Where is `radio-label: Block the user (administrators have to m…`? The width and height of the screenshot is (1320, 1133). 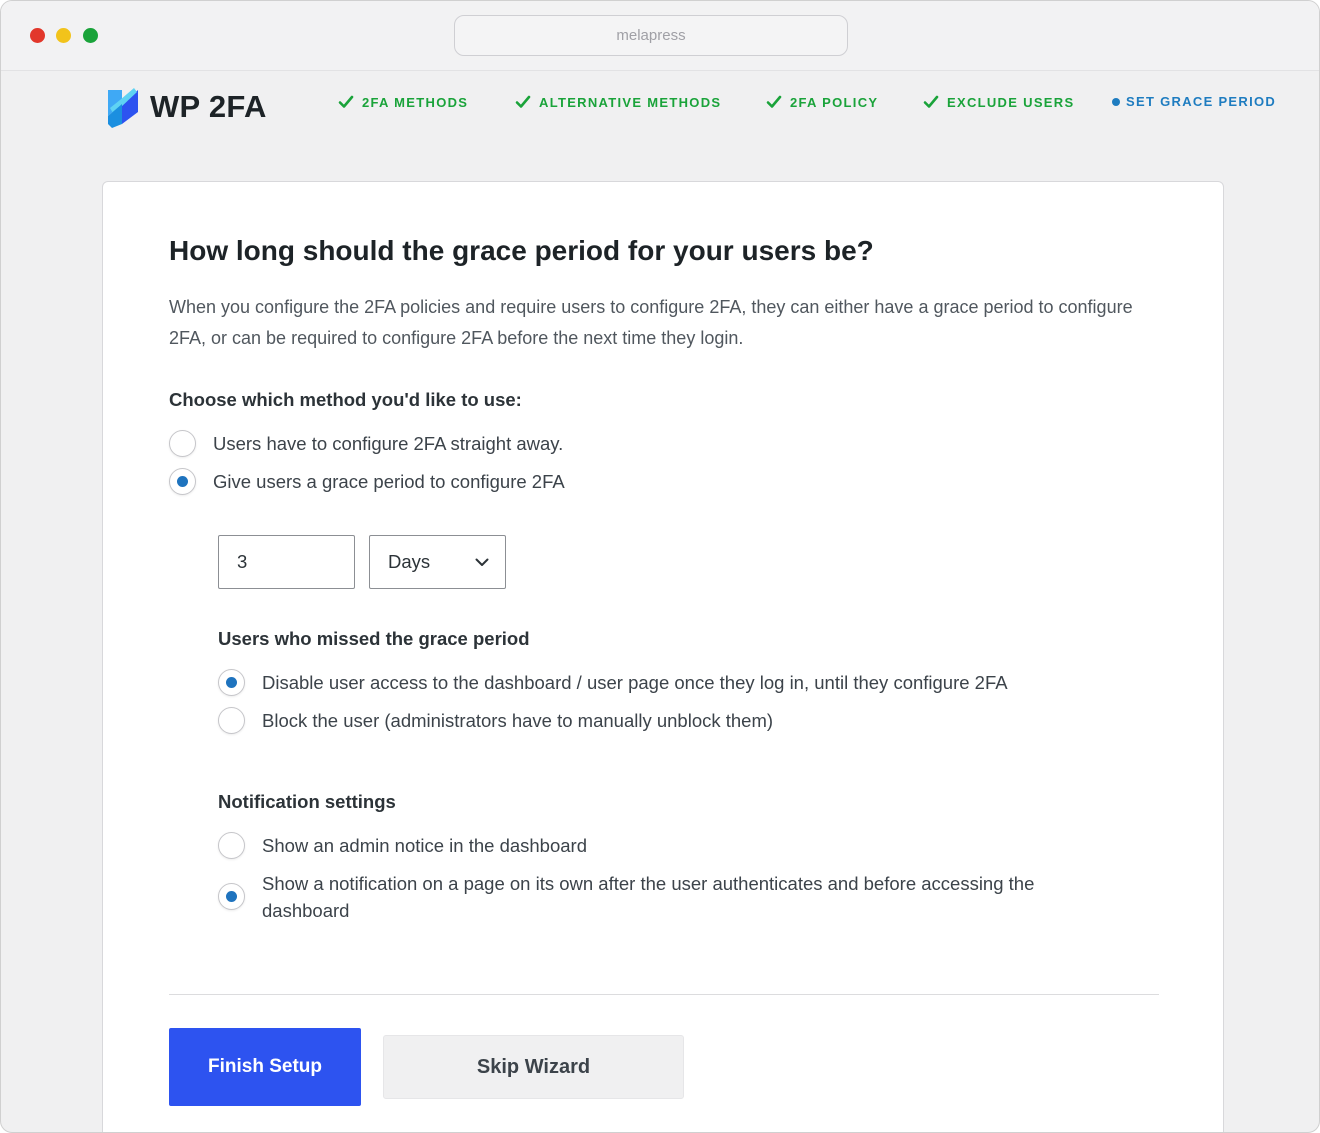
radio-label: Block the user (administrators have to m… is located at coordinates (518, 720).